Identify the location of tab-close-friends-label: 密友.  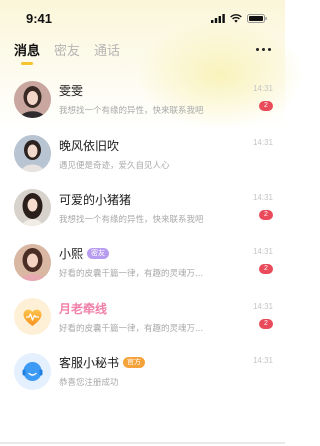
(67, 51).